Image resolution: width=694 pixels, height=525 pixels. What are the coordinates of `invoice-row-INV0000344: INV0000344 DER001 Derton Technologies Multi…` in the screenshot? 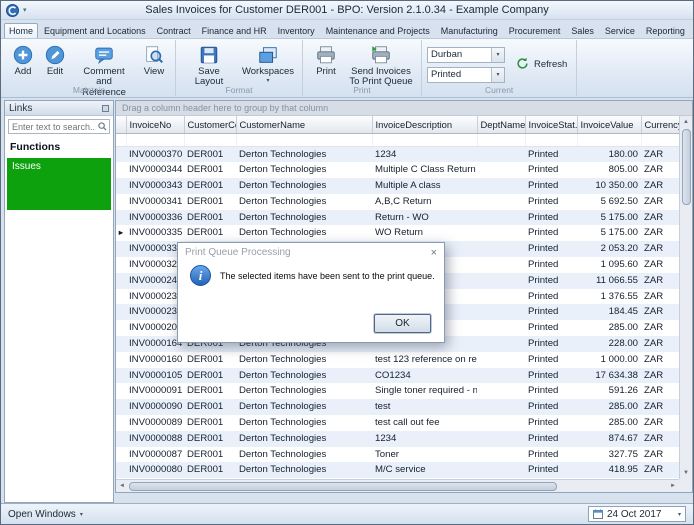 It's located at (397, 170).